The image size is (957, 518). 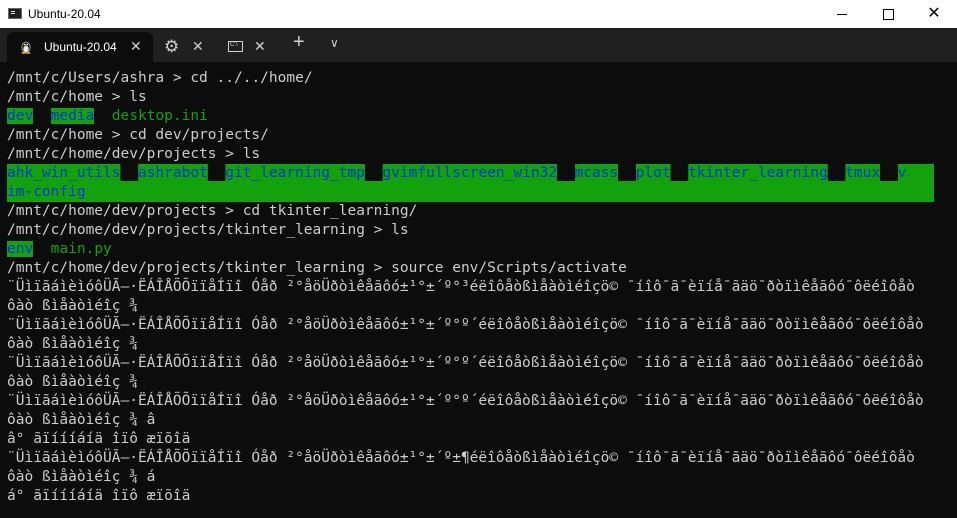 I want to click on tab-label: Ubuntu-20.04, so click(x=80, y=47).